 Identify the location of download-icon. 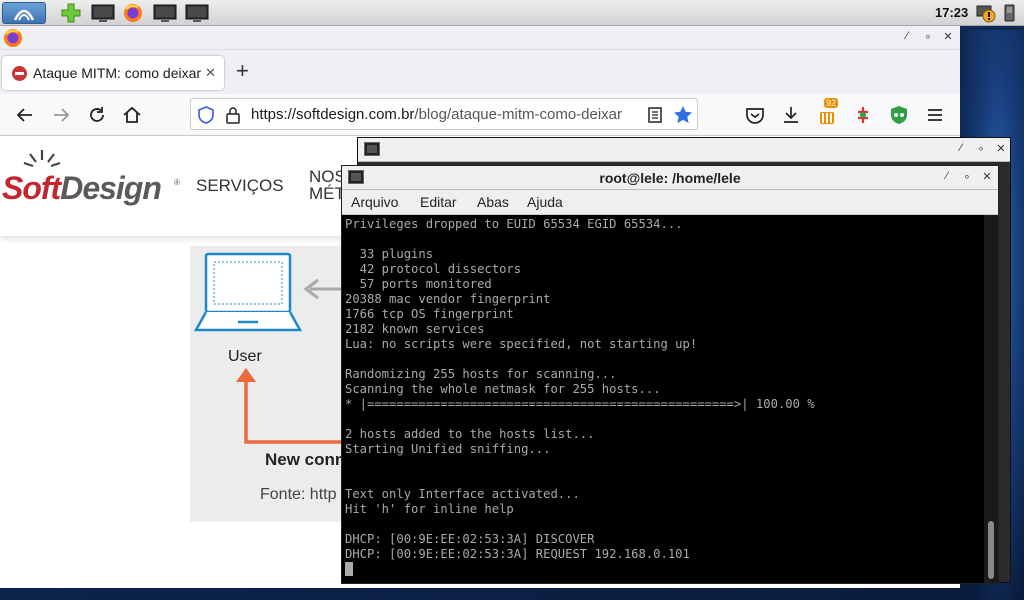
(791, 115).